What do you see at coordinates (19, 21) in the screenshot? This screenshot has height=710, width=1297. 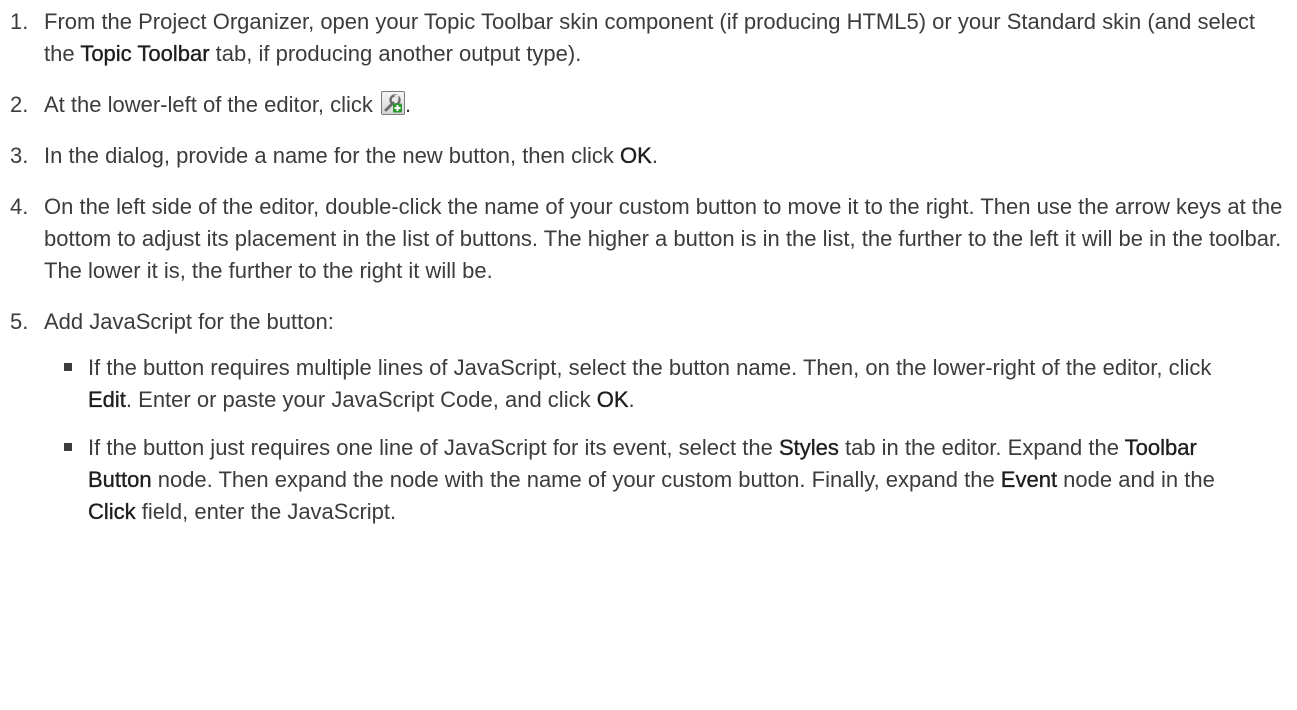 I see `step-number: 1.` at bounding box center [19, 21].